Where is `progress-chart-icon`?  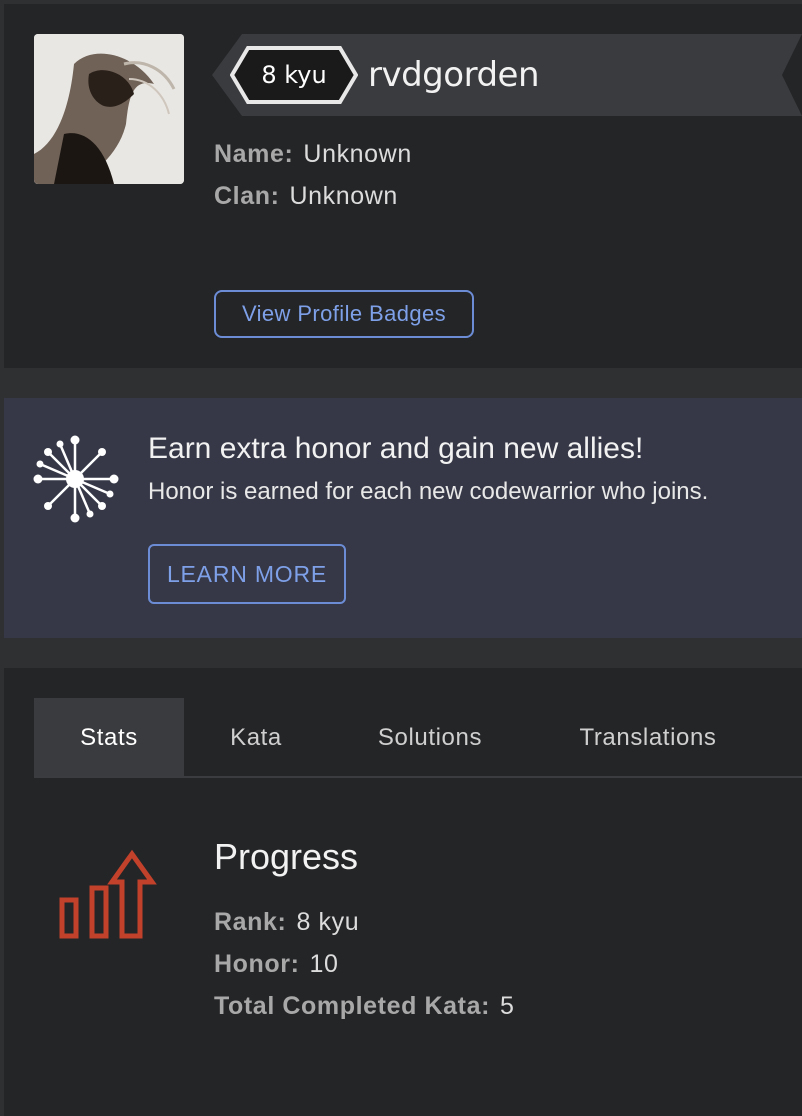 progress-chart-icon is located at coordinates (109, 898).